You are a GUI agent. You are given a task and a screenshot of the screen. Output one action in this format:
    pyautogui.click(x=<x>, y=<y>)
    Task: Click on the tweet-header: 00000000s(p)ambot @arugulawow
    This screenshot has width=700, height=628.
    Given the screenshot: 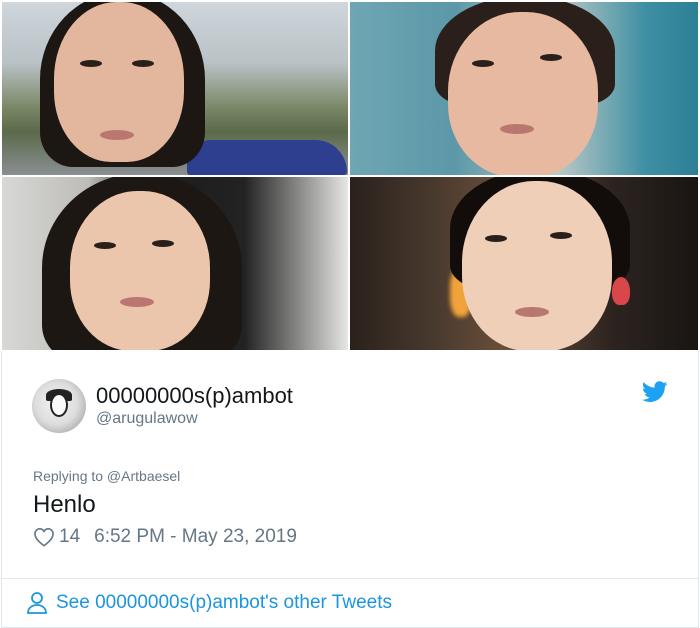 What is the action you would take?
    pyautogui.click(x=162, y=406)
    